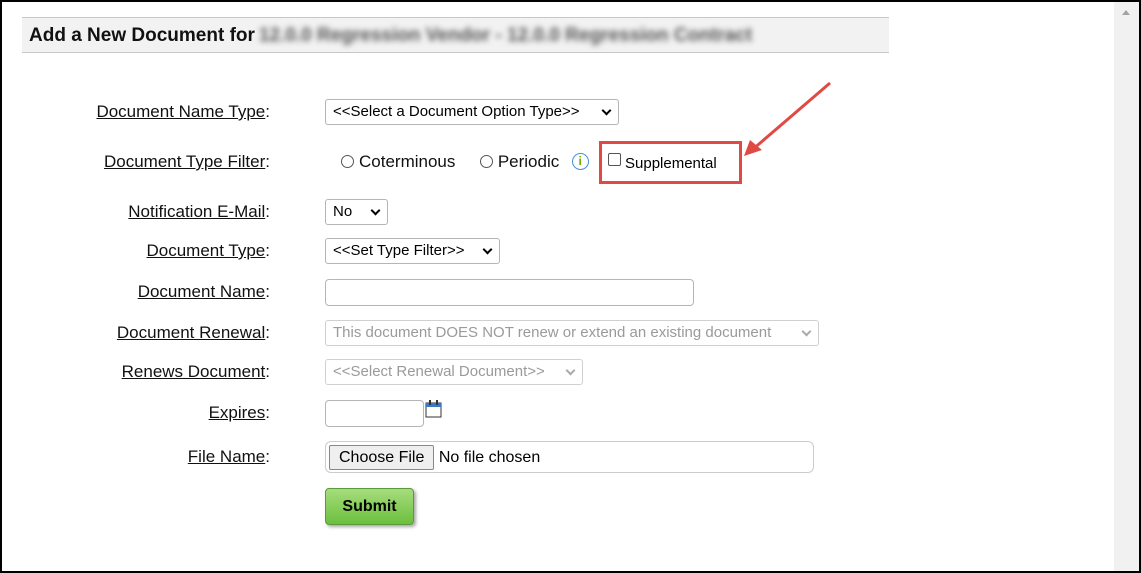 The width and height of the screenshot is (1141, 573). I want to click on label-doc-name-type: Document Name Type, so click(181, 111).